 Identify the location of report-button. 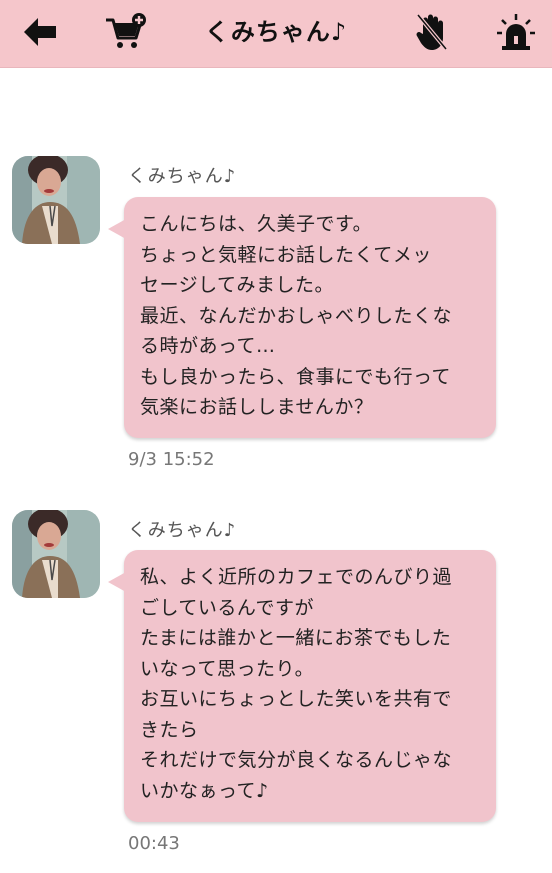
(516, 32).